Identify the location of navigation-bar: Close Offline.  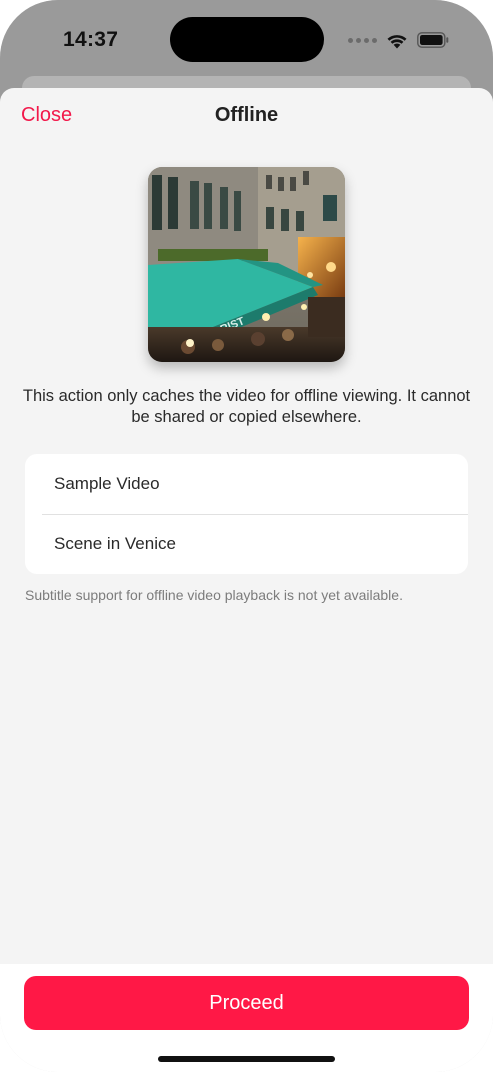
(246, 116).